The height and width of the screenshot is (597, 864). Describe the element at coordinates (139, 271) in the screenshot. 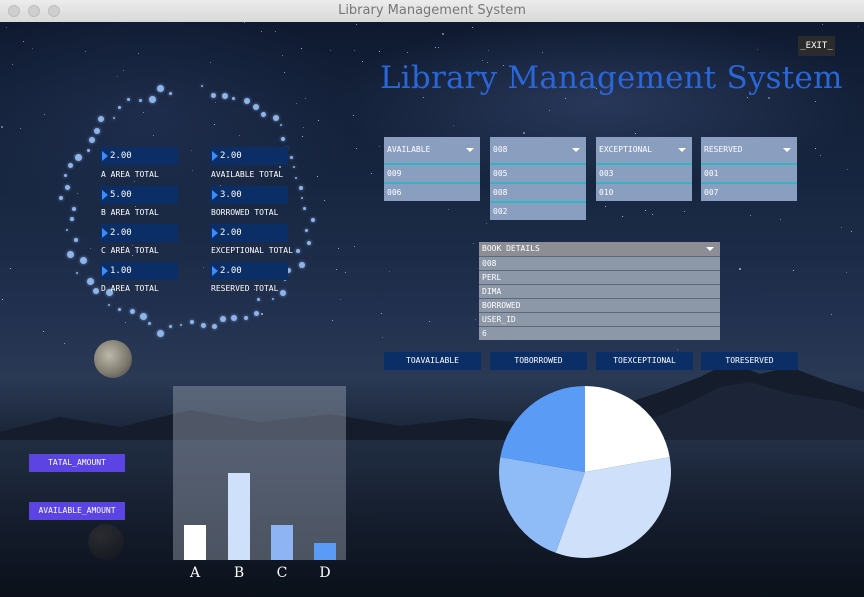

I see `d-area-total-field: 1.00` at that location.